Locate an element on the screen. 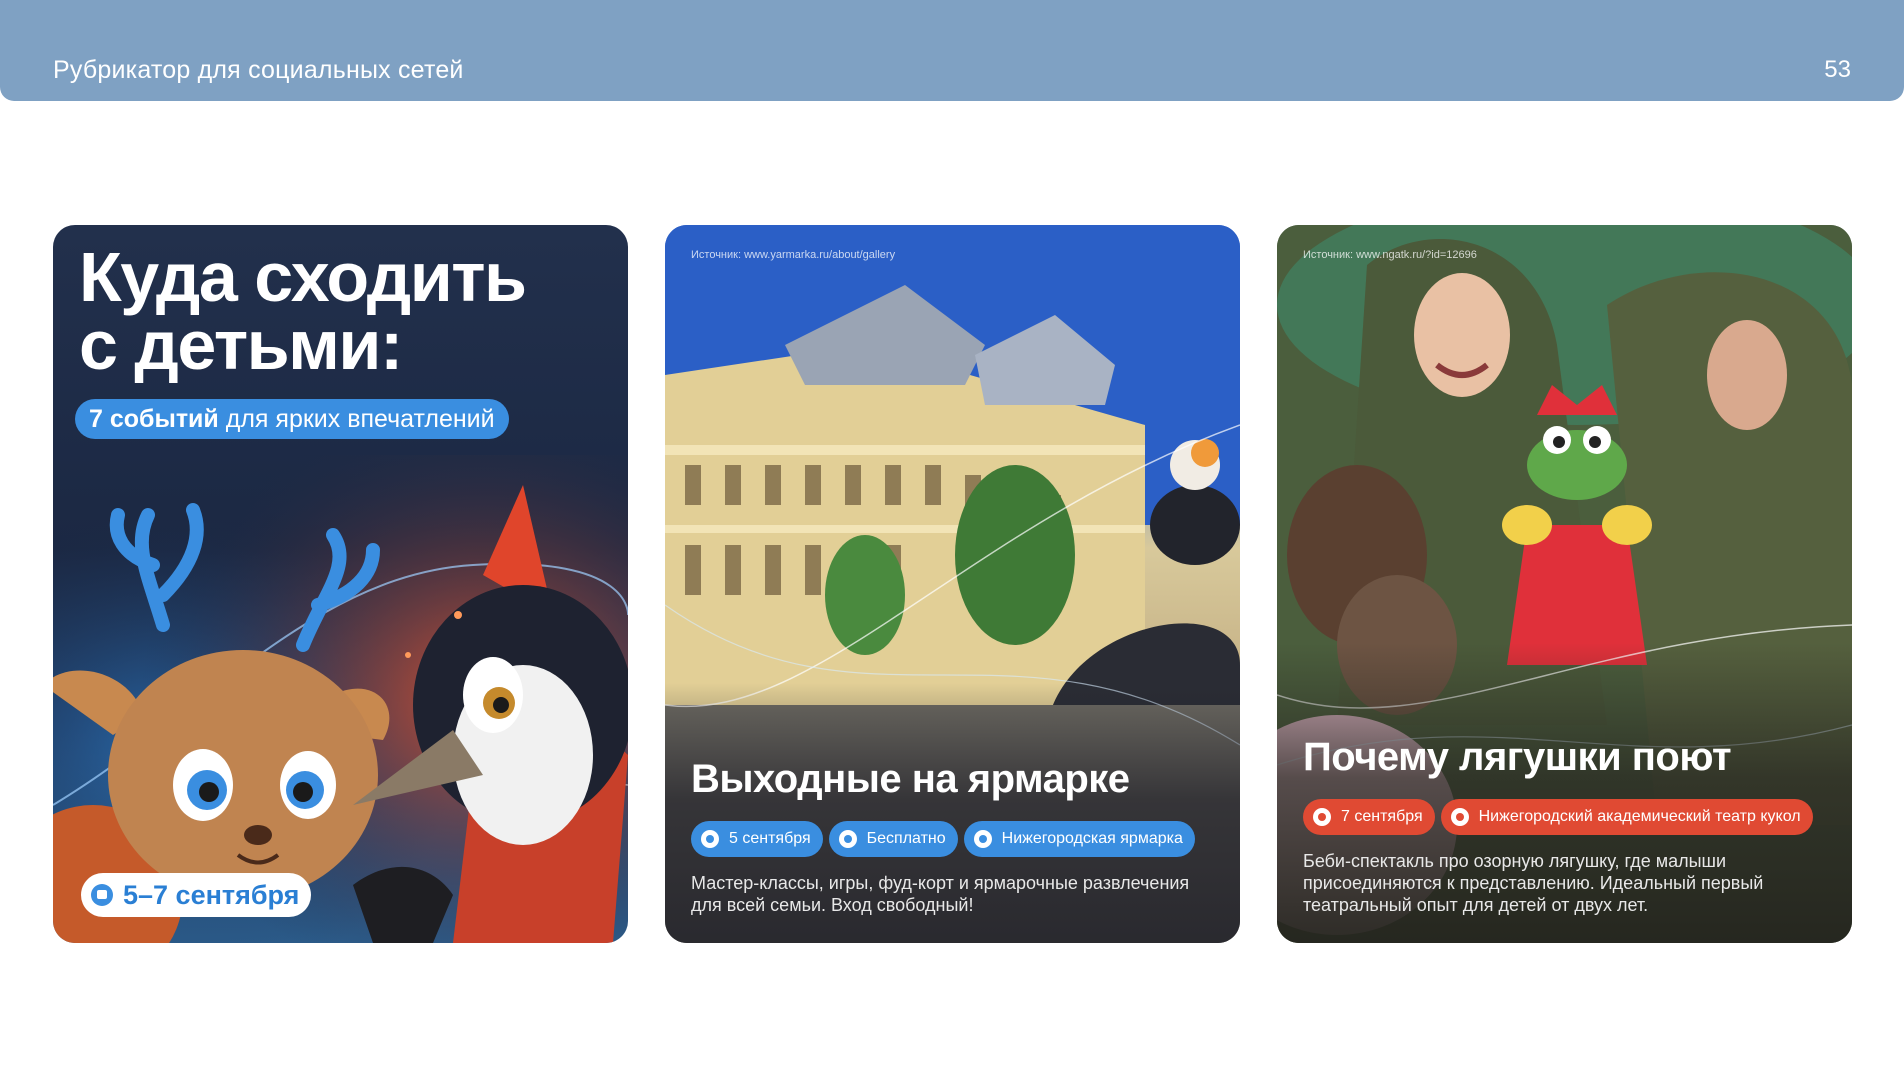 This screenshot has height=1074, width=1904. header-bar: Рубрикатор для социальных сетей 53 is located at coordinates (952, 50).